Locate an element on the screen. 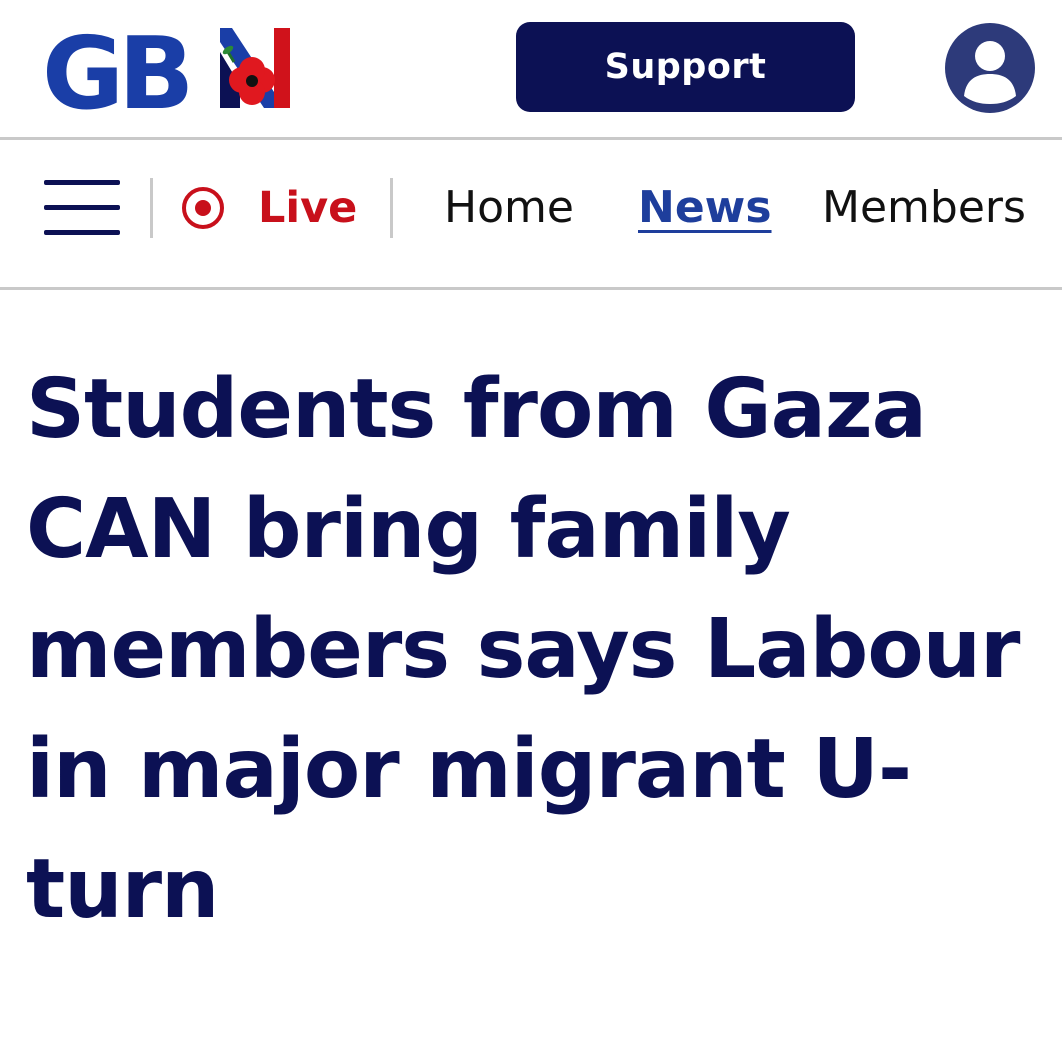  live-link: Live is located at coordinates (268, 208).